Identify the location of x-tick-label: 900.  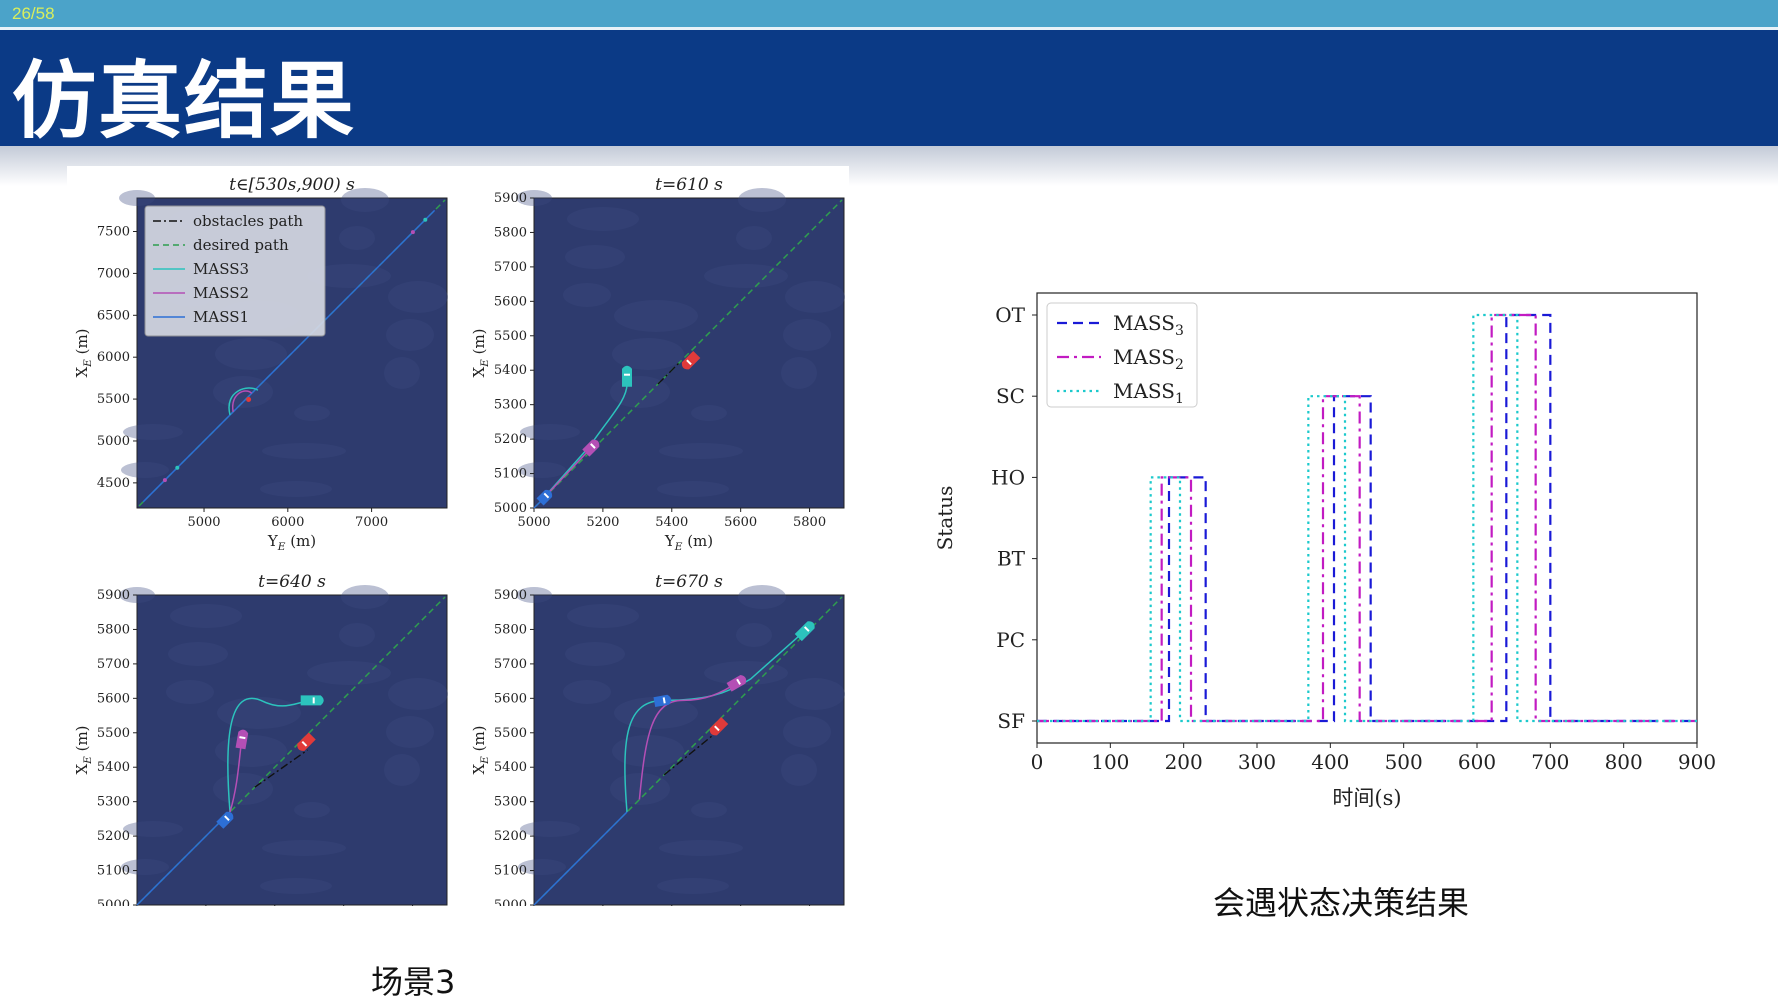
(1697, 762).